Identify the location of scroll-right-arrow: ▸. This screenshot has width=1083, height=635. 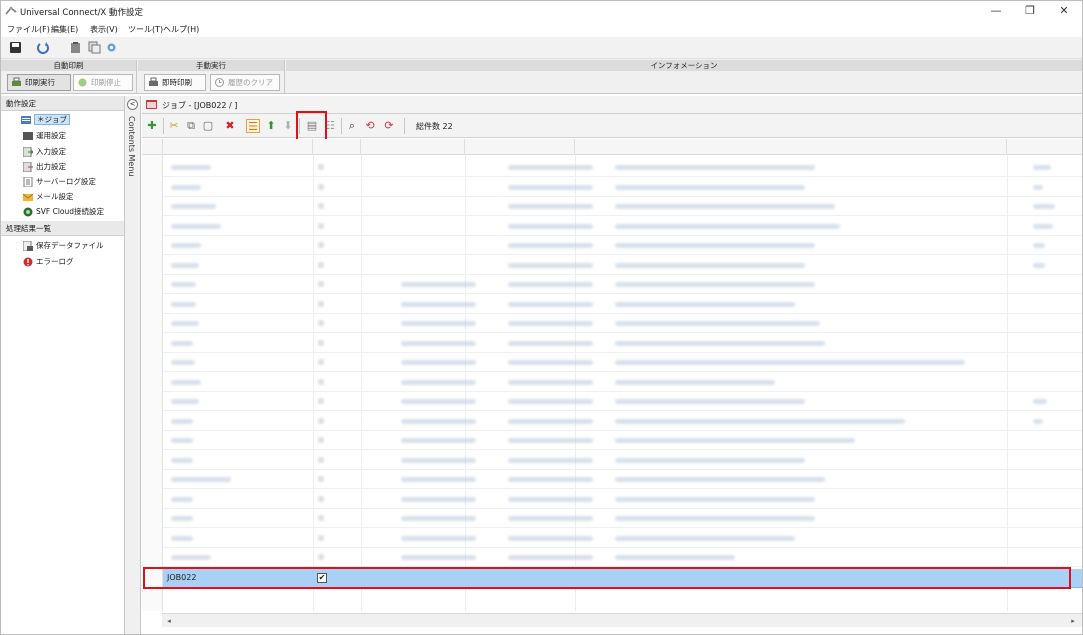
(1073, 621).